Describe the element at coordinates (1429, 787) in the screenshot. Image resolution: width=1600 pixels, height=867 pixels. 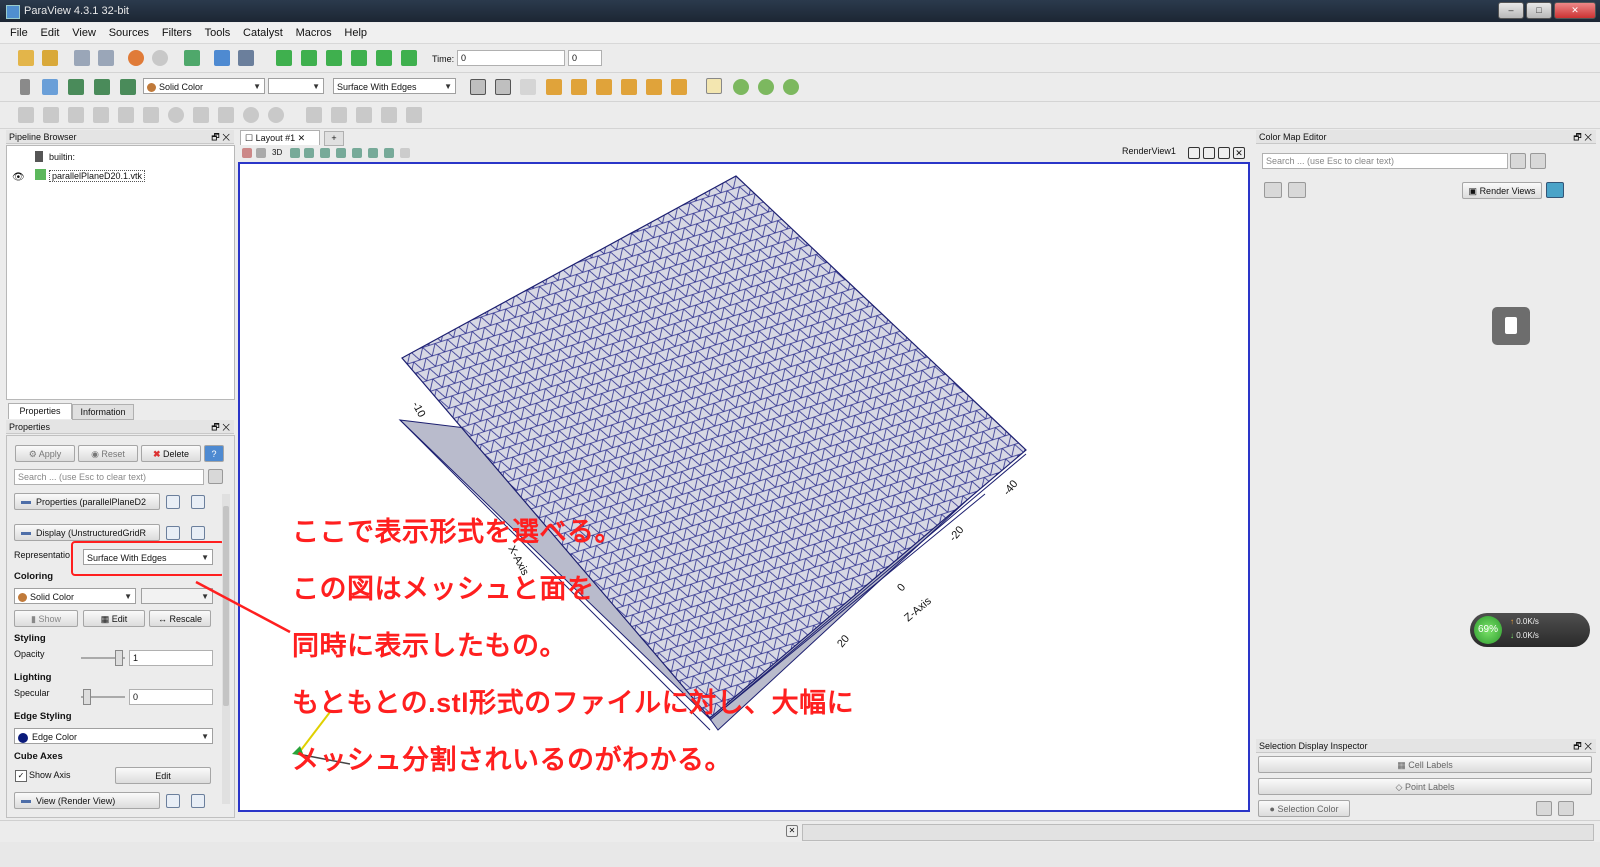
I see `point-labels-label: Point Labels` at that location.